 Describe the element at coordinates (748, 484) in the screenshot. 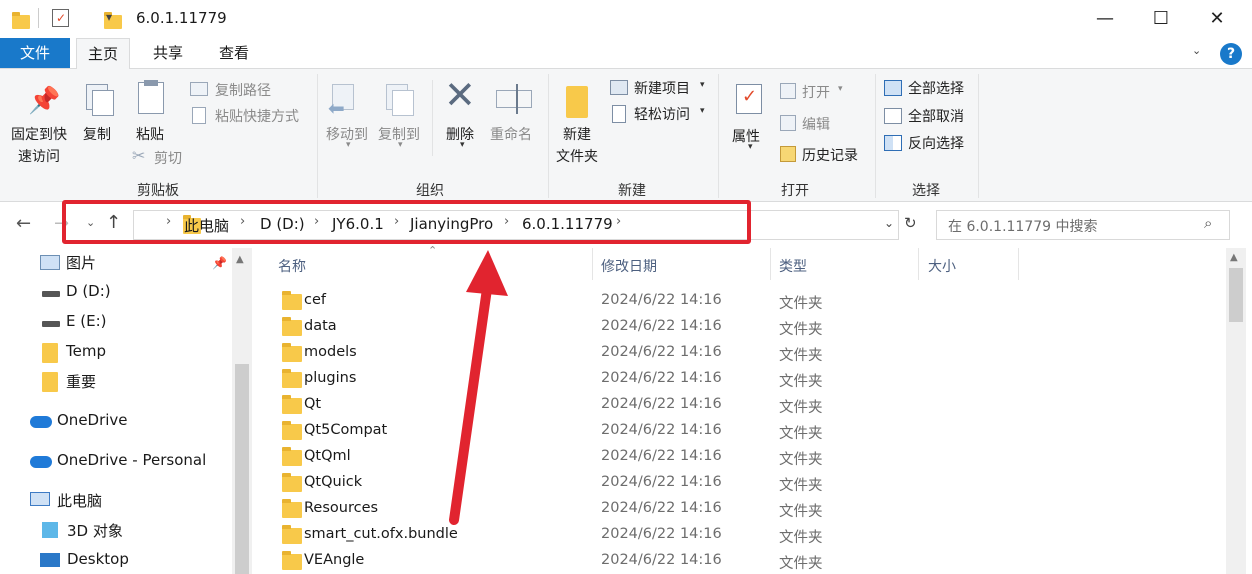

I see `table-row: QtQuick 2024/6/22 14:16 文件夹` at that location.